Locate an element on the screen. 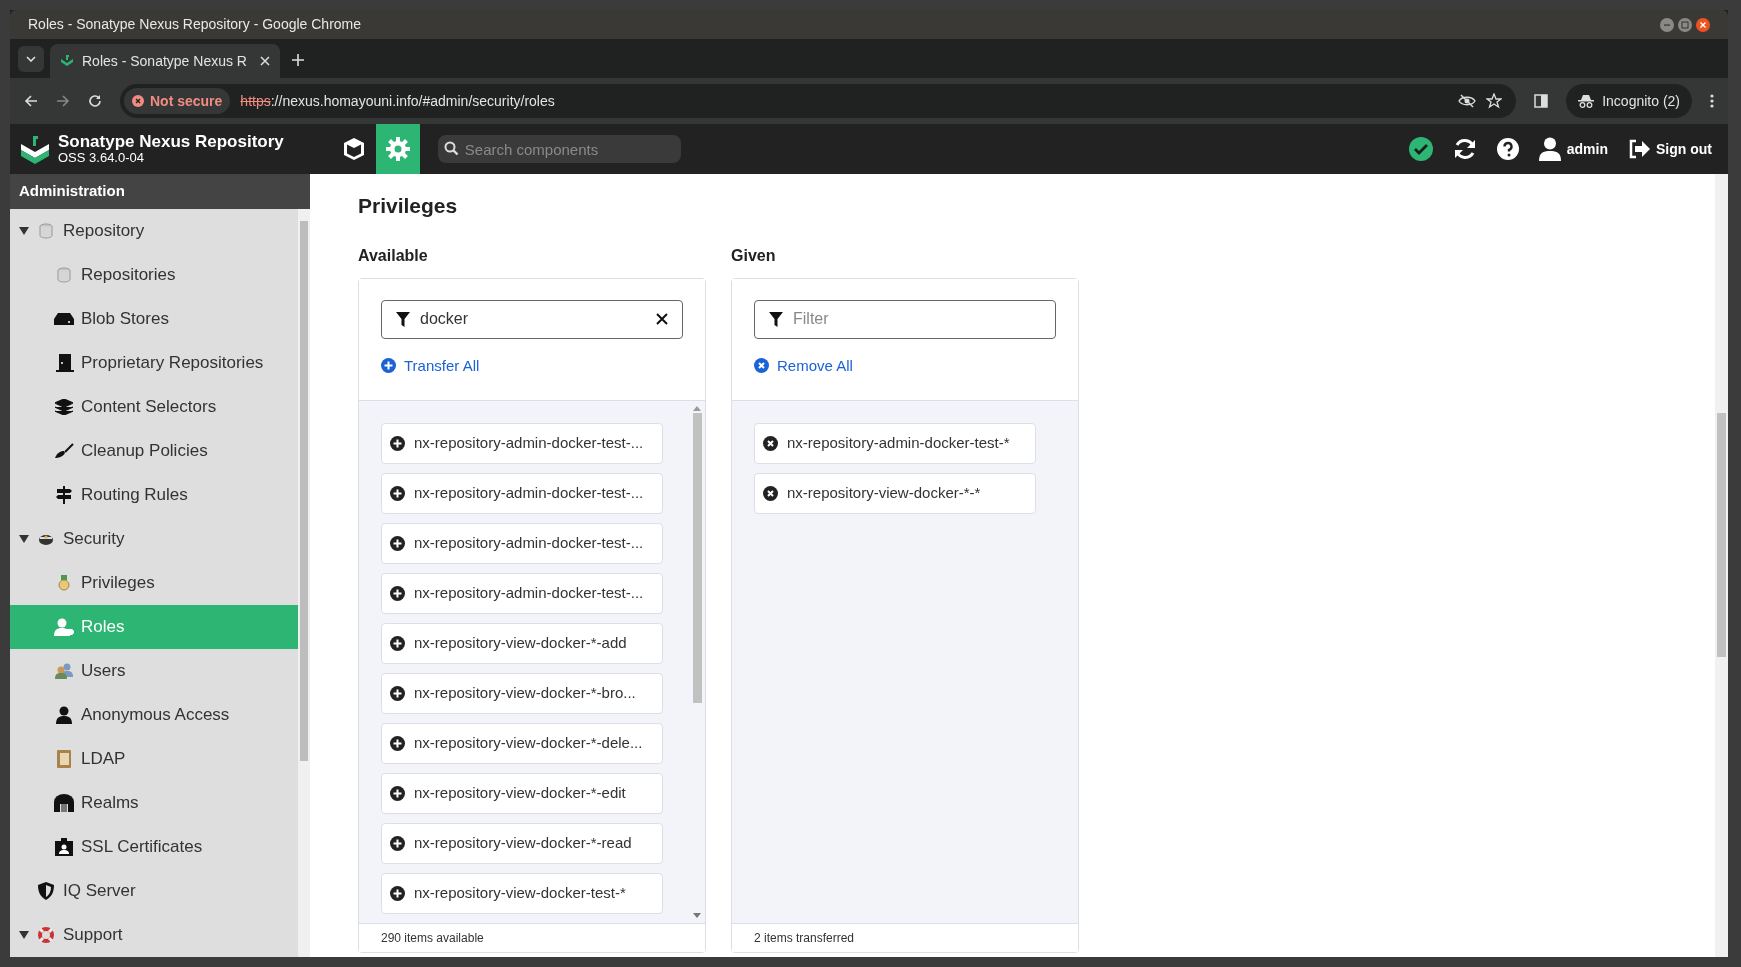  privilege-item: nx-repository-view-docker-*-read is located at coordinates (522, 843).